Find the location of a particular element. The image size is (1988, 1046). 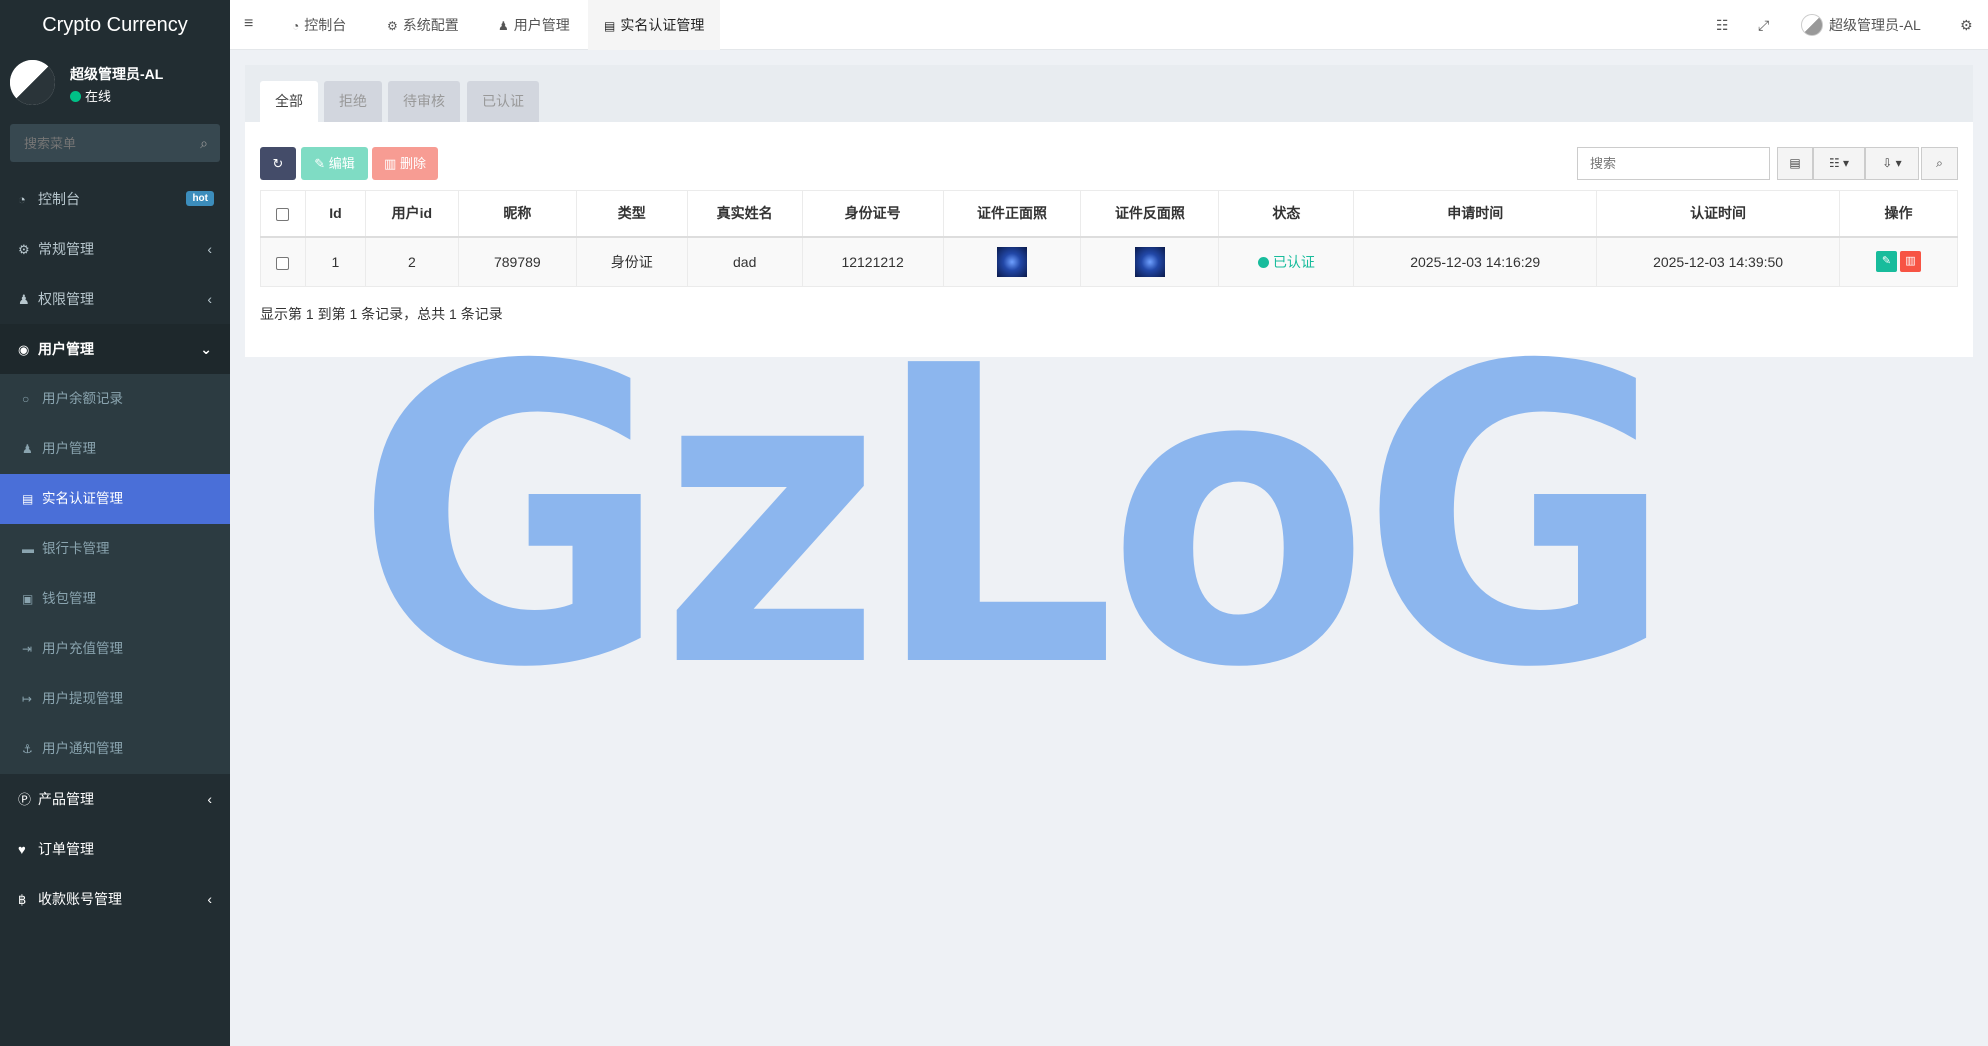

column-header: 类型 is located at coordinates (631, 214).